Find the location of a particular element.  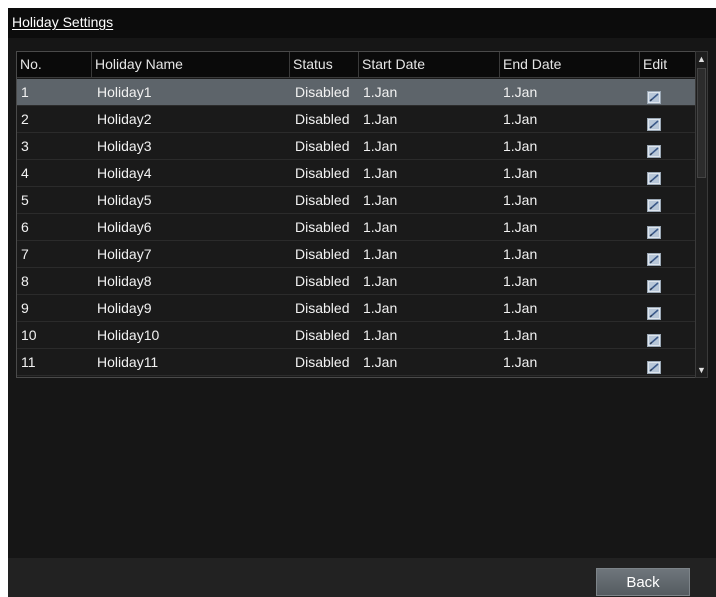

row-number: 6 is located at coordinates (25, 227).